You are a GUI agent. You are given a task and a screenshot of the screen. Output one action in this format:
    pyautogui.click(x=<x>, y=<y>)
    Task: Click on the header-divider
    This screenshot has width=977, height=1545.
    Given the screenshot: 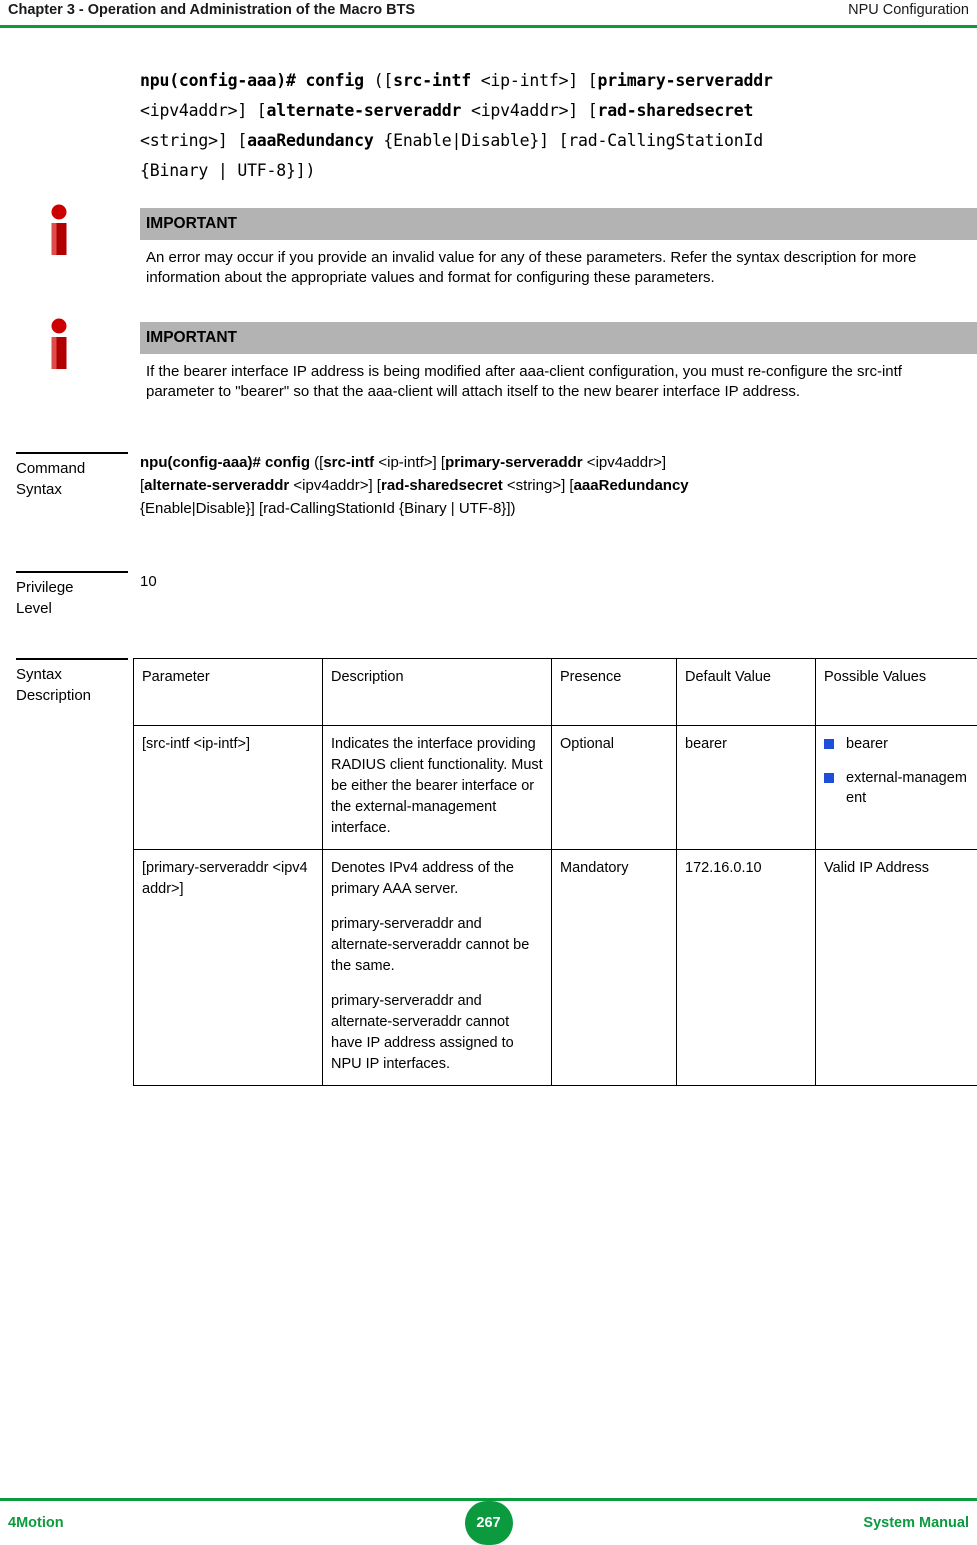 What is the action you would take?
    pyautogui.click(x=488, y=26)
    